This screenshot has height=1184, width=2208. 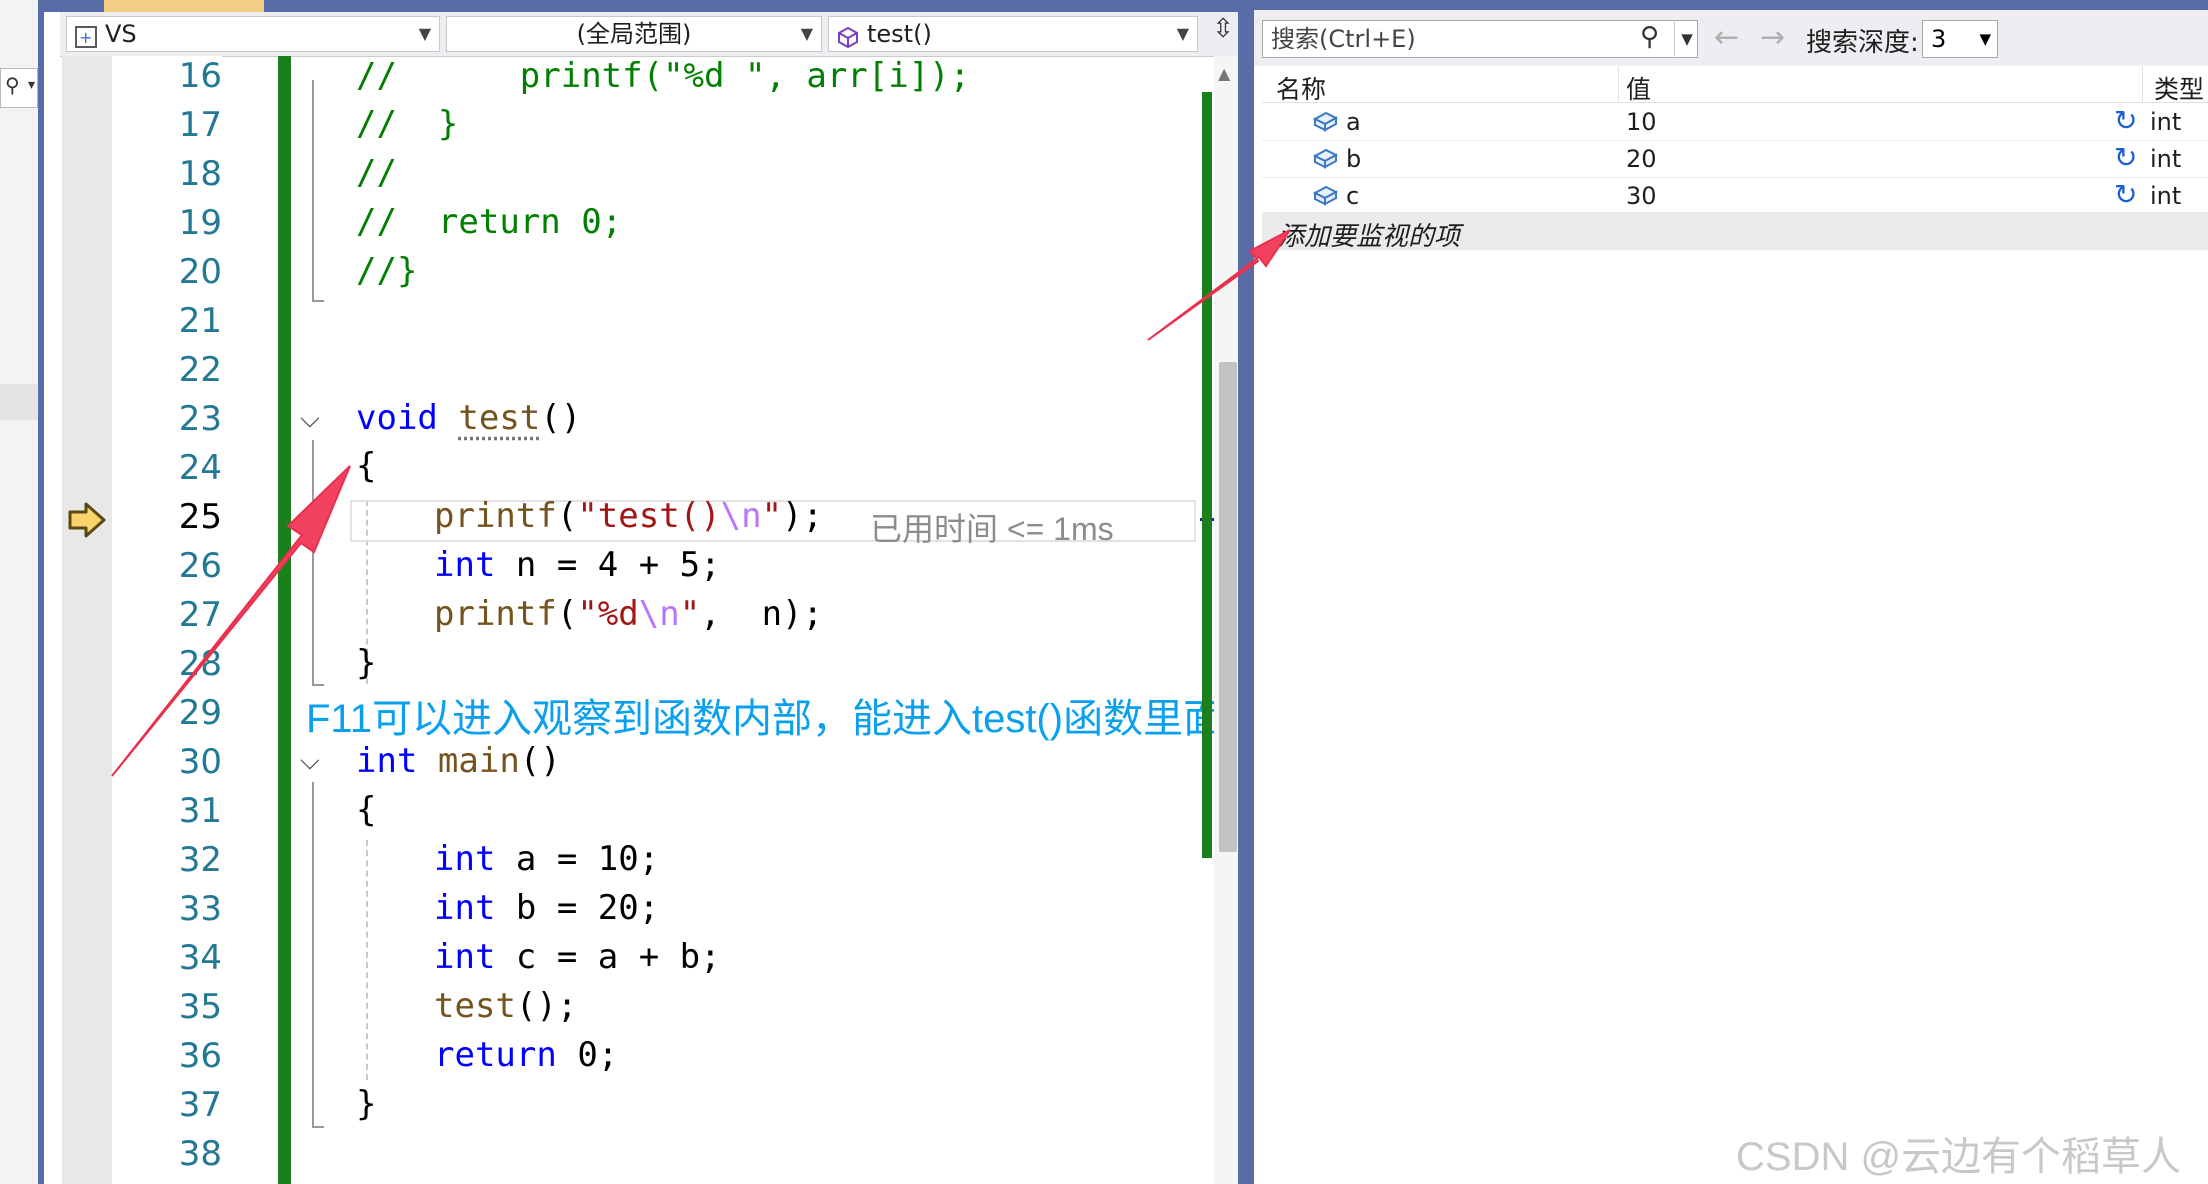 I want to click on forward-arrow-icon: →, so click(x=1772, y=37).